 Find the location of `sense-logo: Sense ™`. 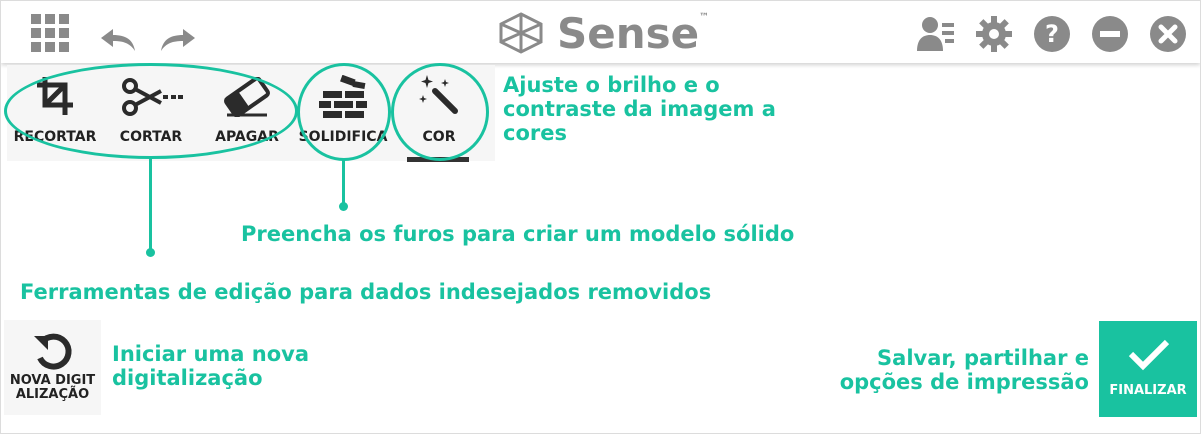

sense-logo: Sense ™ is located at coordinates (603, 33).